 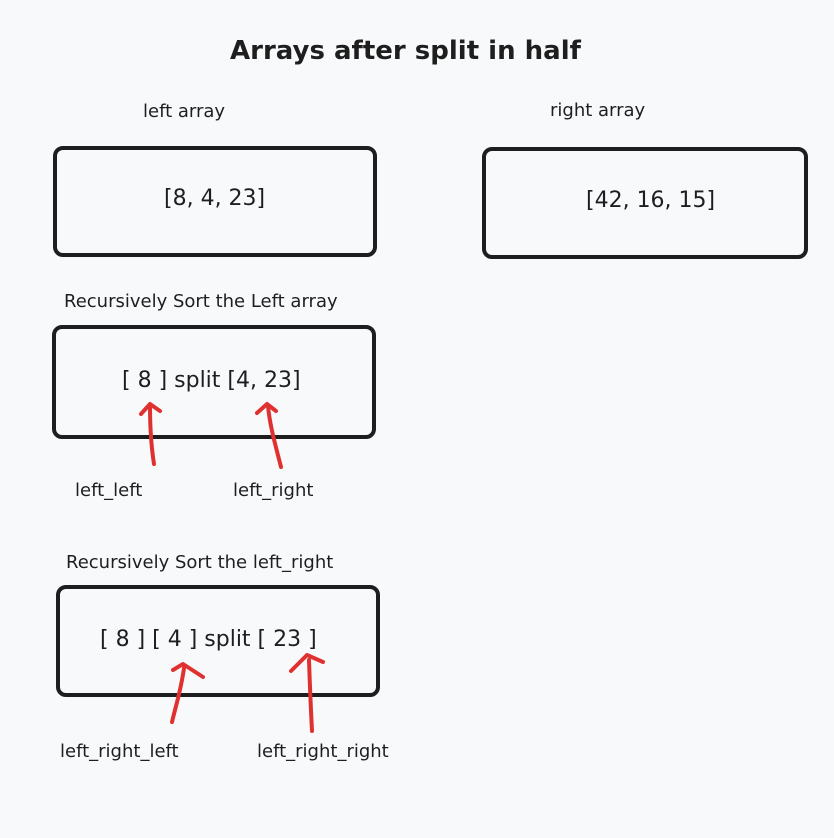 What do you see at coordinates (232, 567) in the screenshot?
I see `pointer-arrows` at bounding box center [232, 567].